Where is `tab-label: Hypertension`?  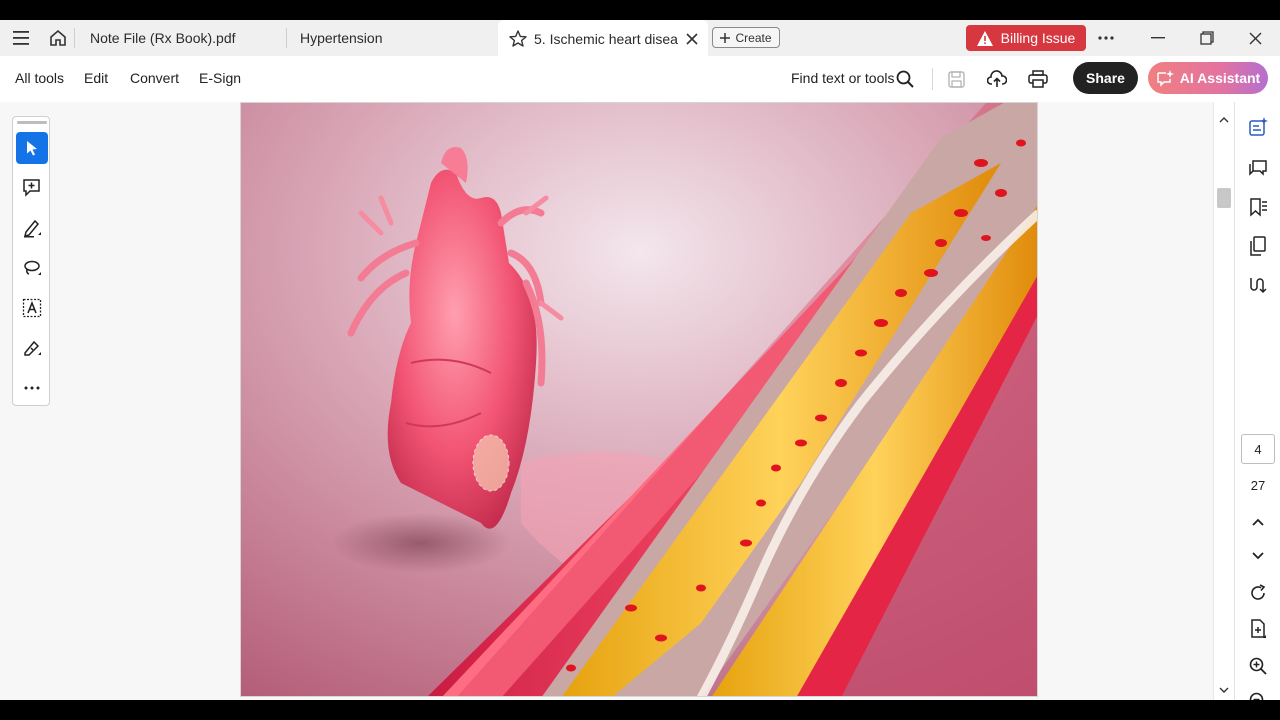 tab-label: Hypertension is located at coordinates (341, 38).